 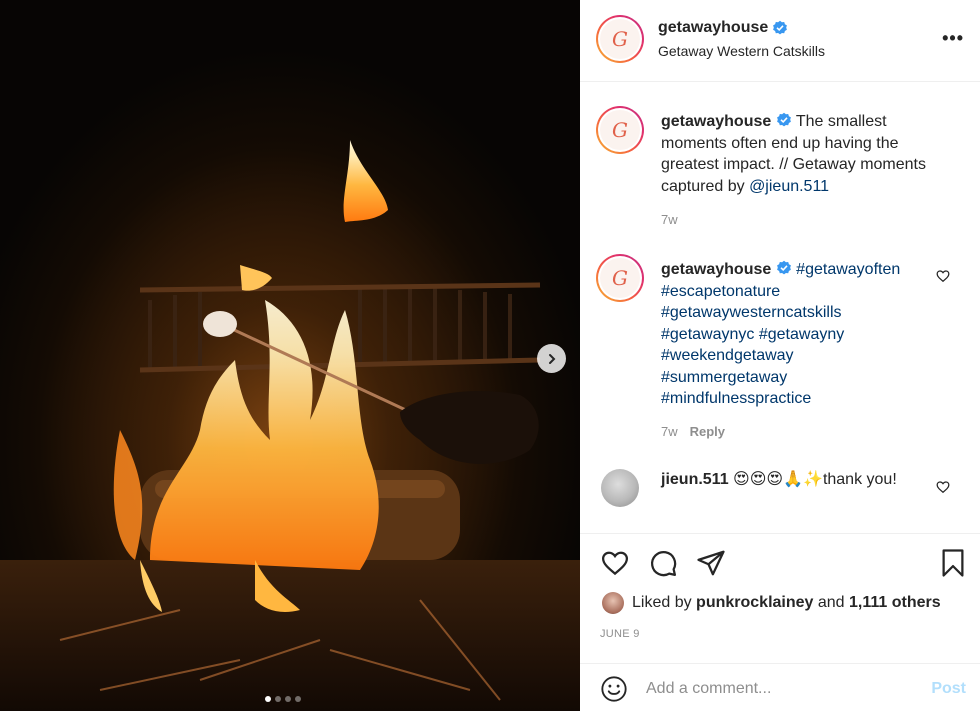 I want to click on hashtag-link: #getawaynyc, so click(x=707, y=334).